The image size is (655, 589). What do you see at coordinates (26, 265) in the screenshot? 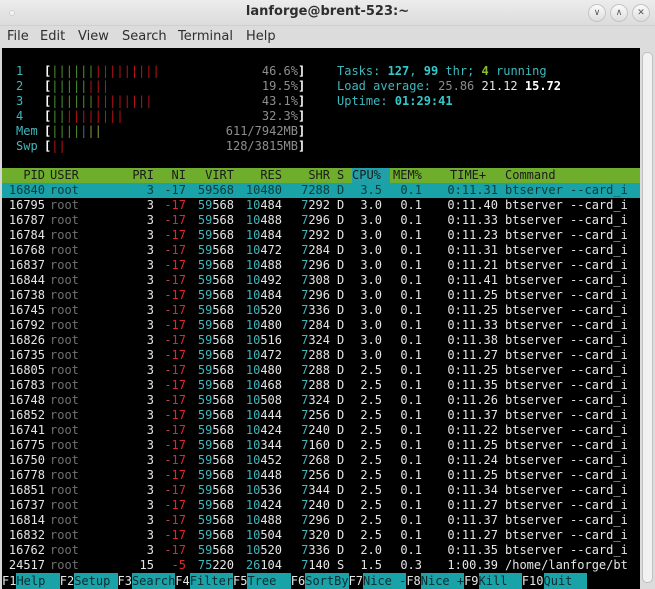
I see `cell-pid: 16837` at bounding box center [26, 265].